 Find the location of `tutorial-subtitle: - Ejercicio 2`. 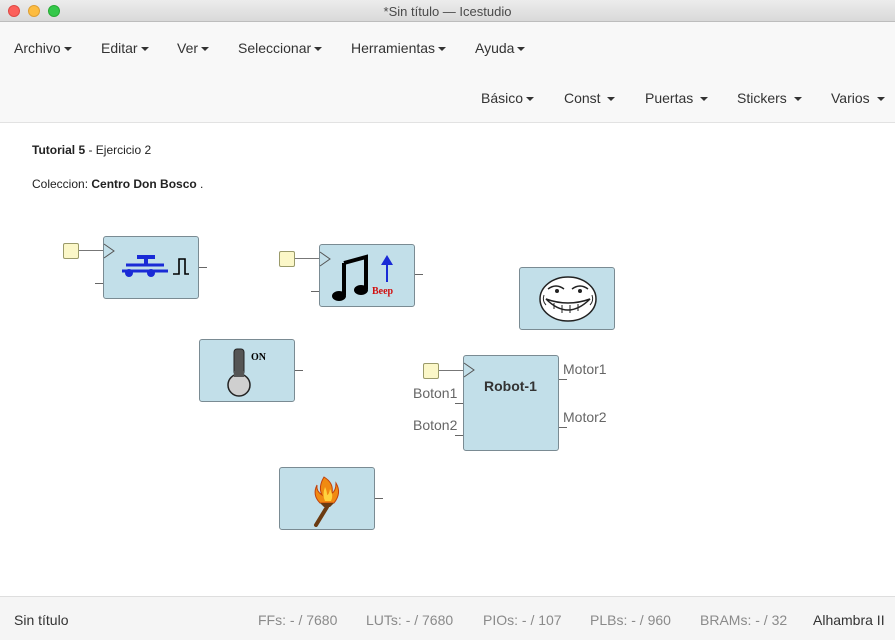

tutorial-subtitle: - Ejercicio 2 is located at coordinates (118, 150).